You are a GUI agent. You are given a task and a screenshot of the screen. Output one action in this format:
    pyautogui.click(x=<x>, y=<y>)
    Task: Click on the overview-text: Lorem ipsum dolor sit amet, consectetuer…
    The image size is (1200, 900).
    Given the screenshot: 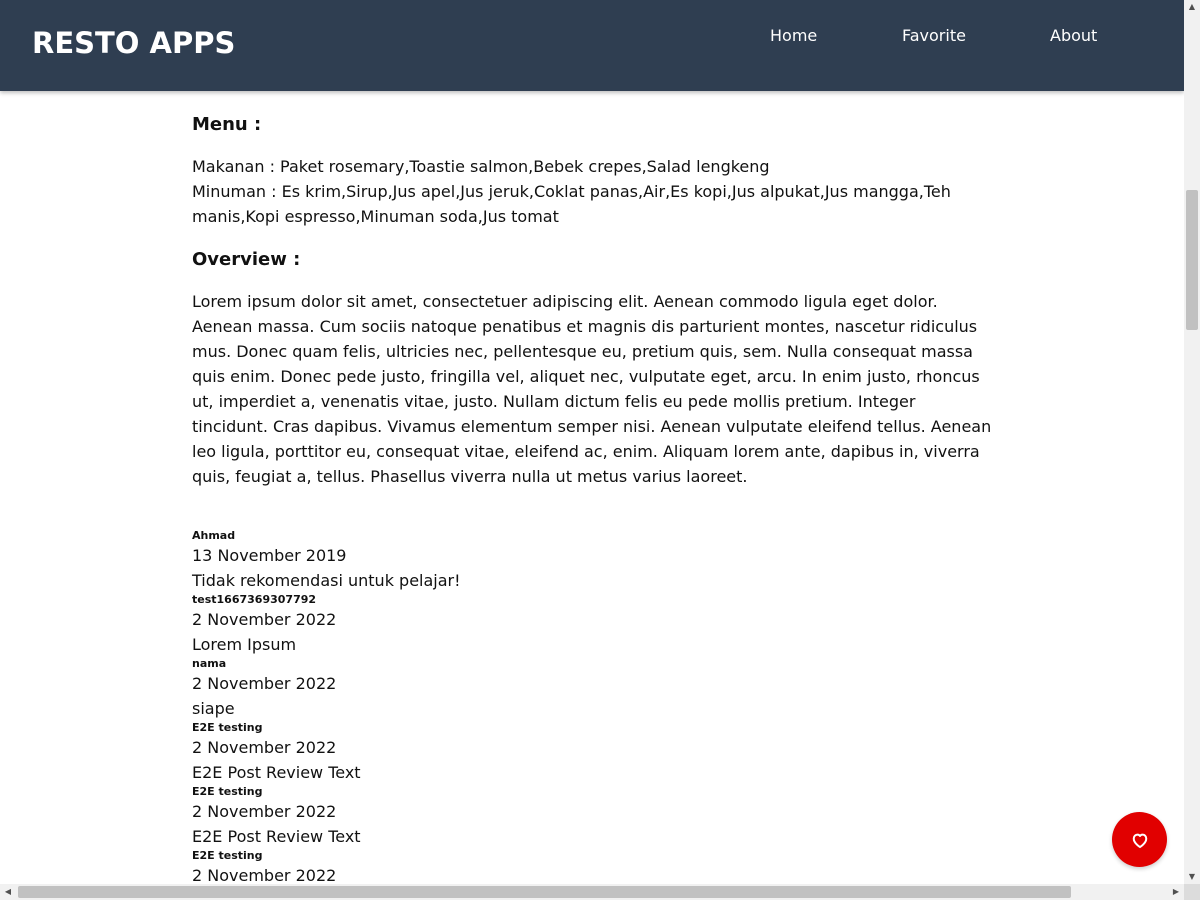 What is the action you would take?
    pyautogui.click(x=592, y=389)
    